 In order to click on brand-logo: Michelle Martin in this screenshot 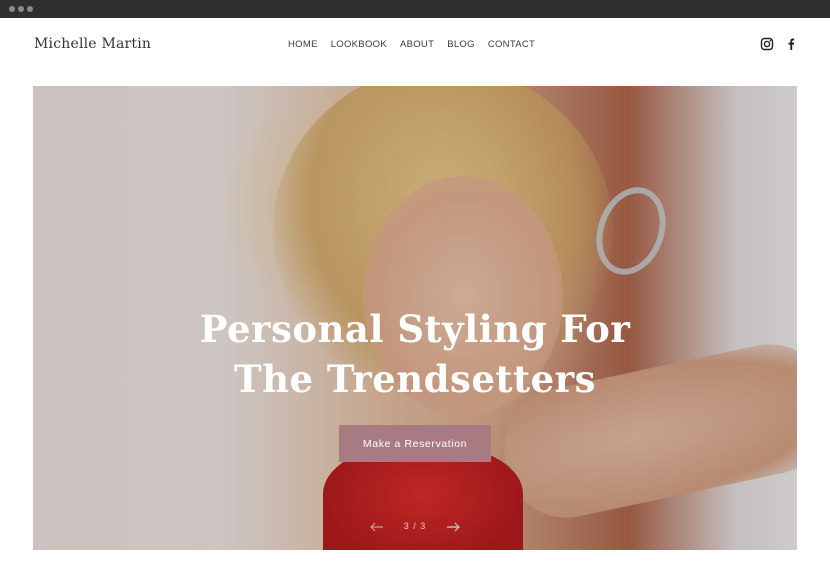, I will do `click(92, 44)`.